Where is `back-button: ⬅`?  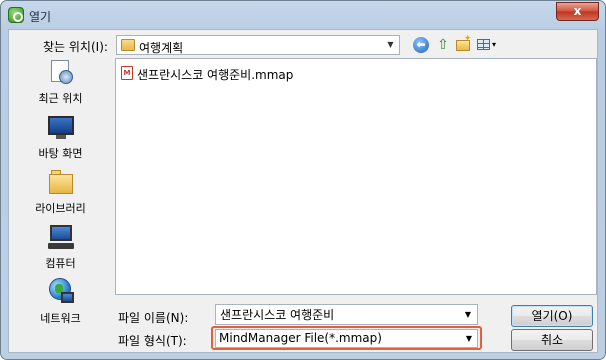 back-button: ⬅ is located at coordinates (422, 45).